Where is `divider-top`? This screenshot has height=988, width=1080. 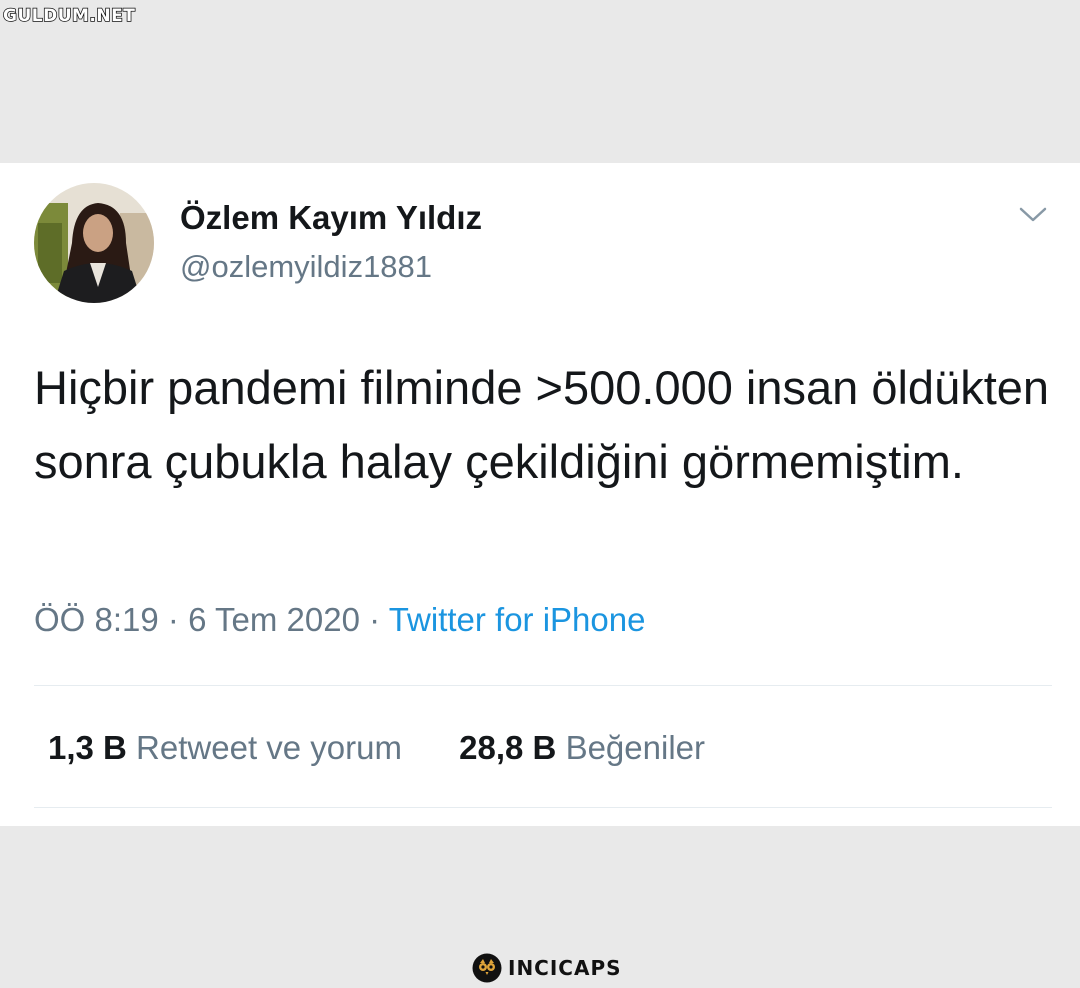 divider-top is located at coordinates (543, 685).